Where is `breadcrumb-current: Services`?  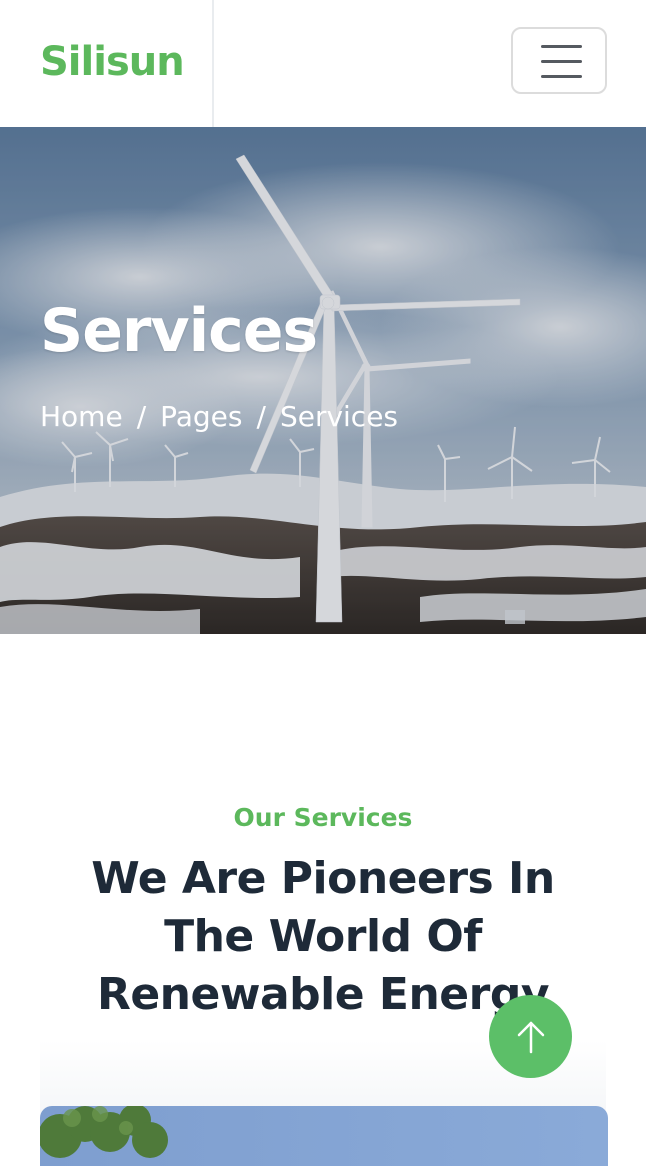 breadcrumb-current: Services is located at coordinates (339, 416).